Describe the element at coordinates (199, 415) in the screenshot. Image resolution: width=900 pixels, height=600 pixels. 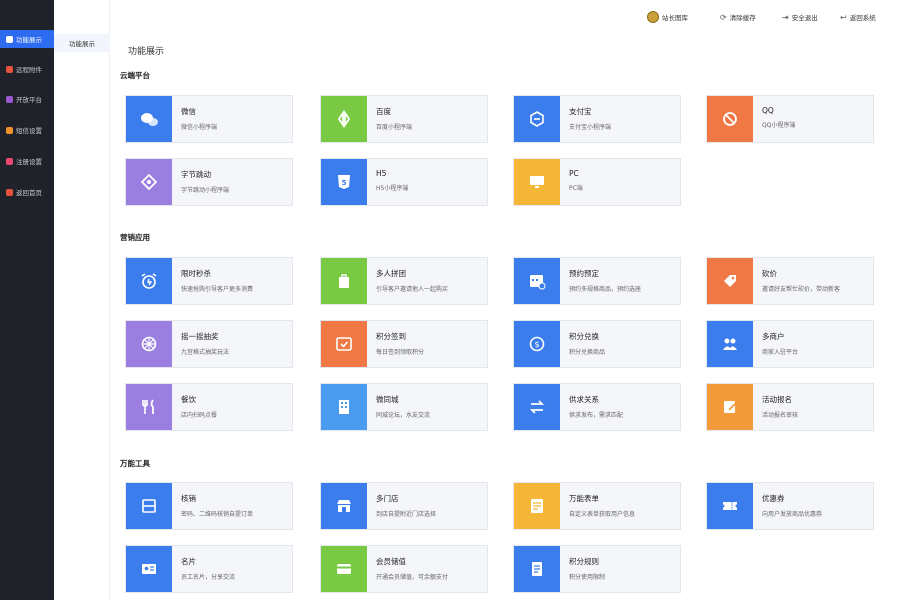
I see `card-description: 店内扫码点餐` at that location.